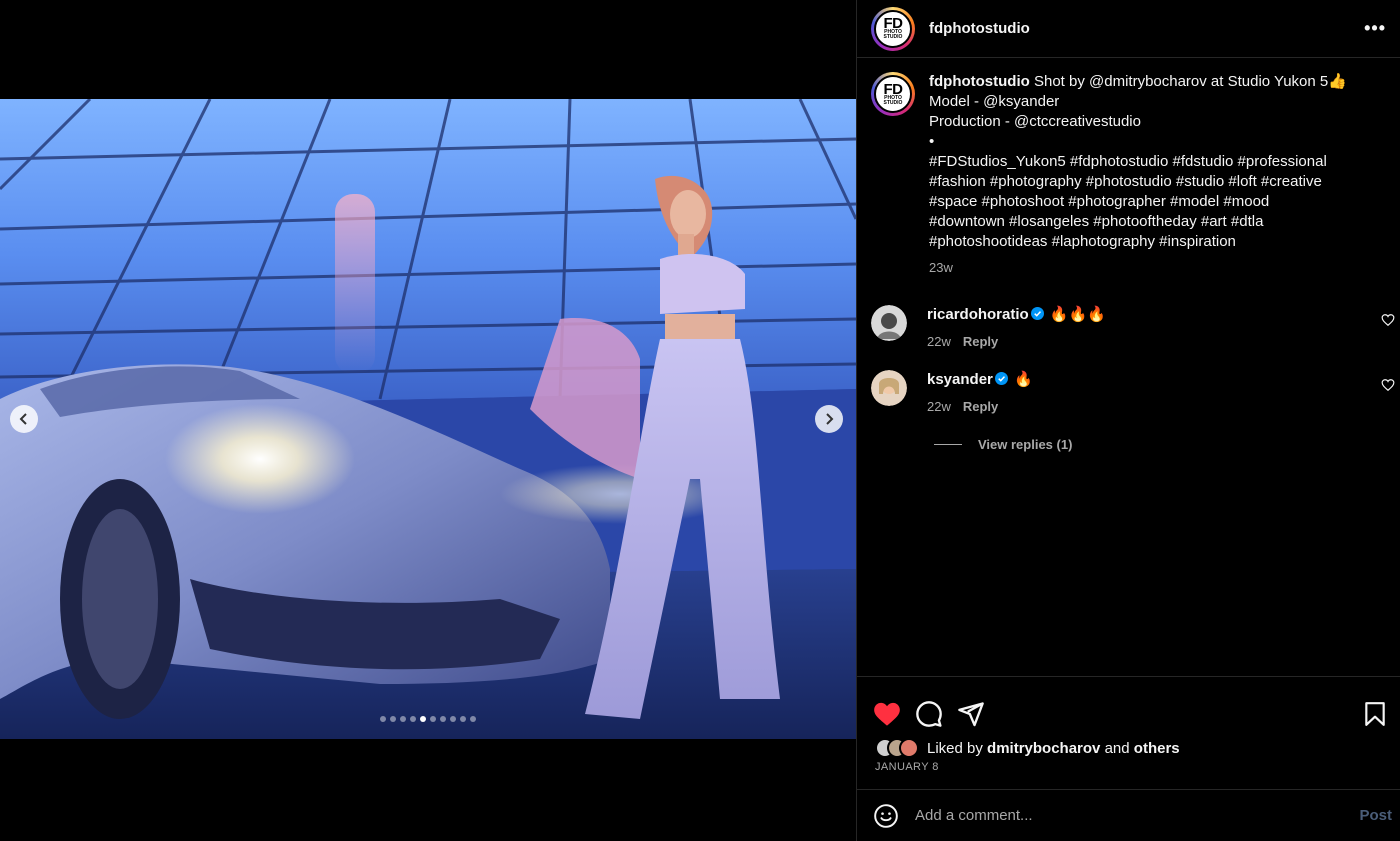 This screenshot has width=1400, height=841. What do you see at coordinates (1128, 706) in the screenshot?
I see `action-bar` at bounding box center [1128, 706].